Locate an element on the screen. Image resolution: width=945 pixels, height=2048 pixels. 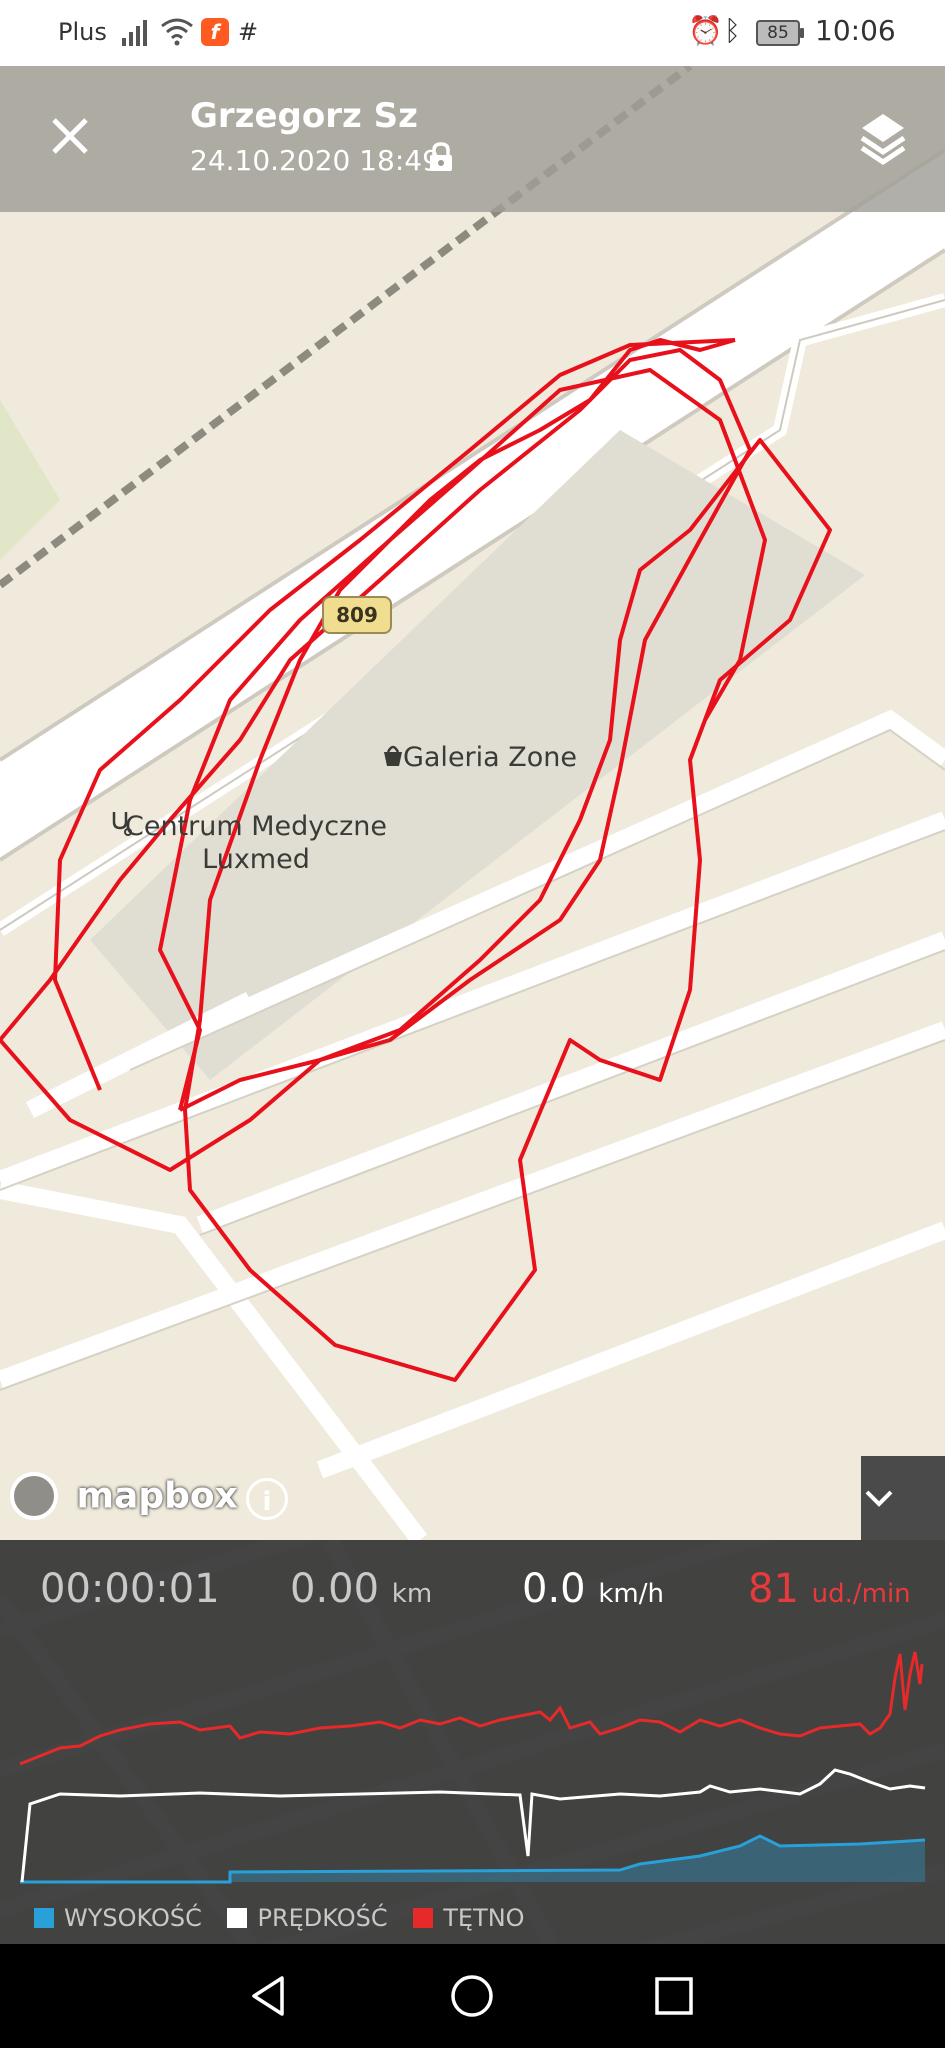
attribution-label: mapbox is located at coordinates (157, 1496).